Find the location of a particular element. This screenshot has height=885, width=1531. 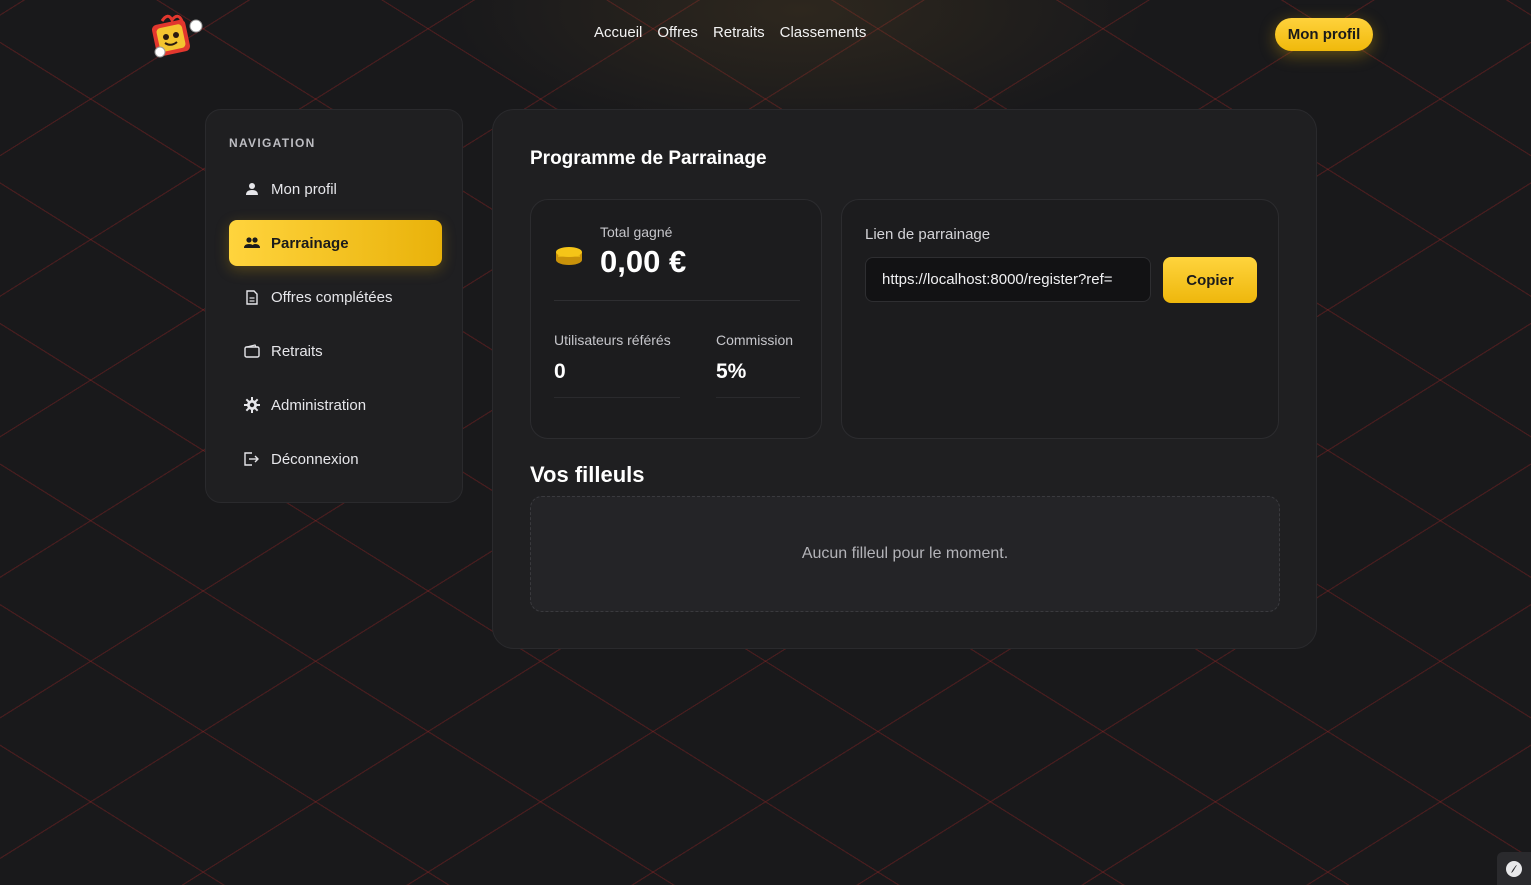

total-earned-value: 0,00 € is located at coordinates (643, 261).